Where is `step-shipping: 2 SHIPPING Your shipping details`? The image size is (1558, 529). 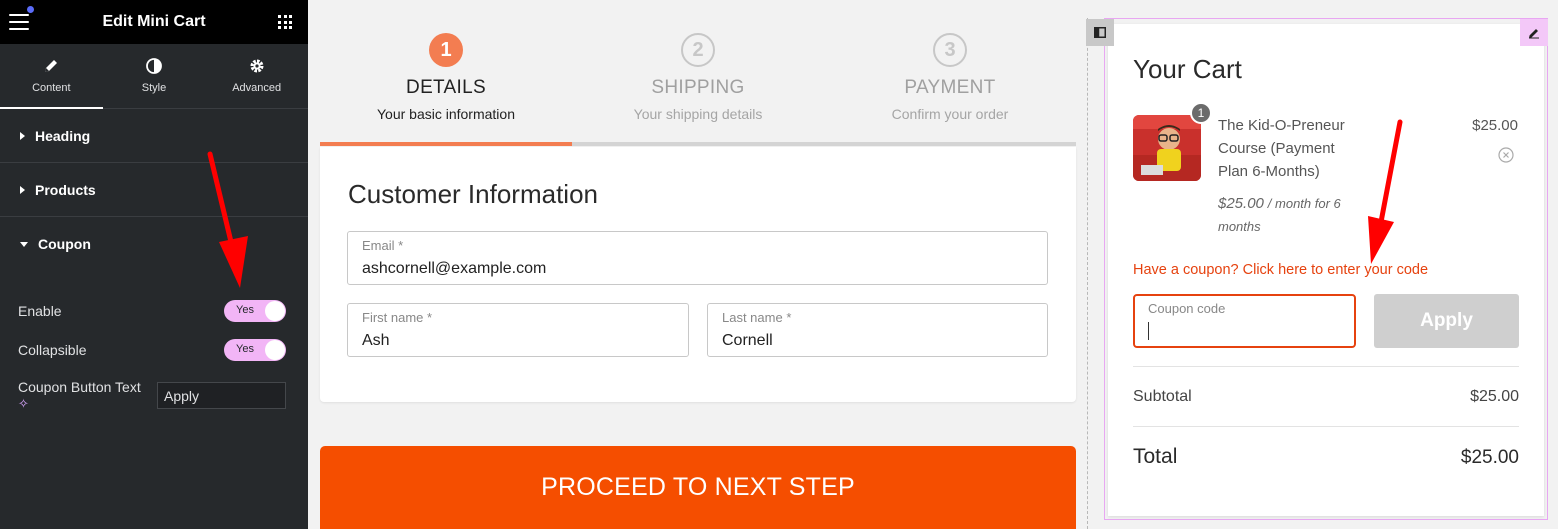
step-shipping: 2 SHIPPING Your shipping details is located at coordinates (698, 75).